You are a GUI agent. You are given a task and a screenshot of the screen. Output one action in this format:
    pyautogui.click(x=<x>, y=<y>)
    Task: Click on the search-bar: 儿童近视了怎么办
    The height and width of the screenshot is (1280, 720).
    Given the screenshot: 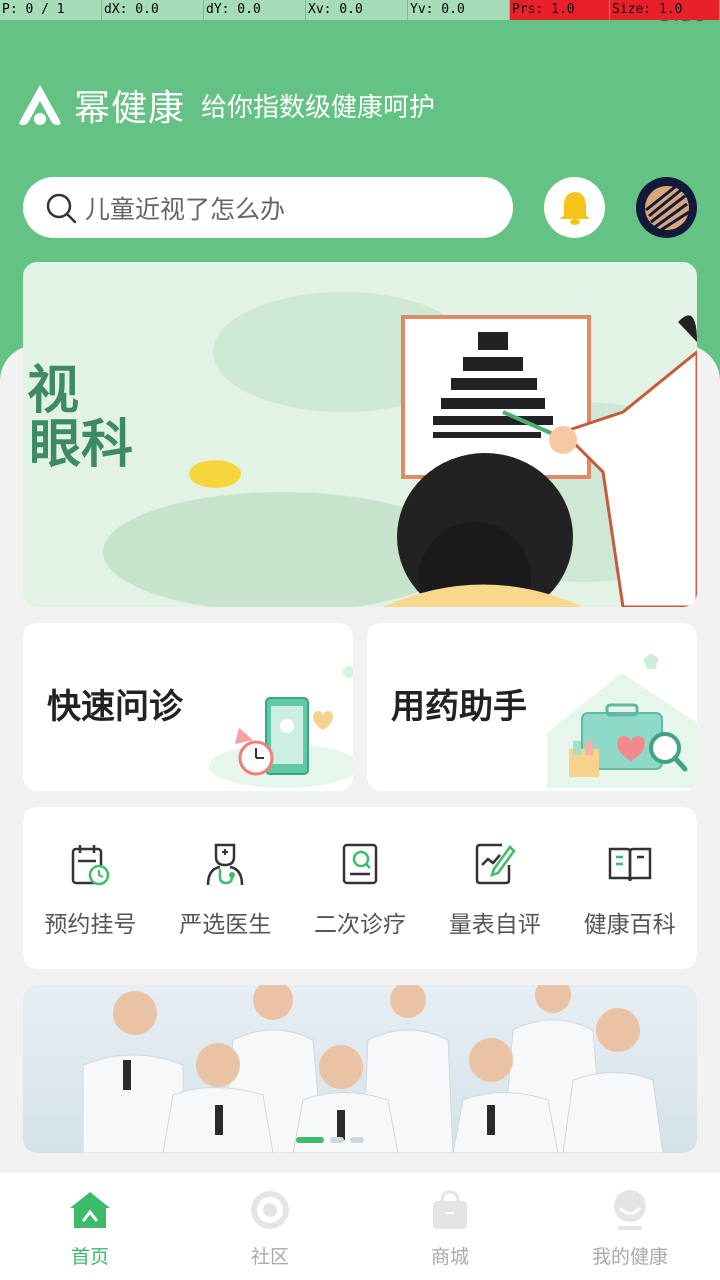 What is the action you would take?
    pyautogui.click(x=268, y=207)
    